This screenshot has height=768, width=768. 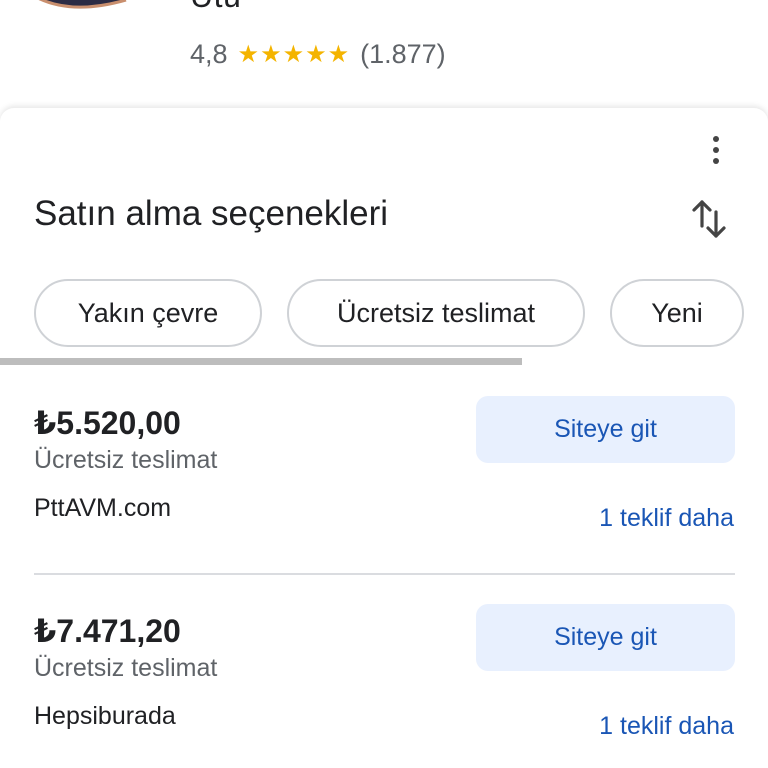 I want to click on divider, so click(x=384, y=574).